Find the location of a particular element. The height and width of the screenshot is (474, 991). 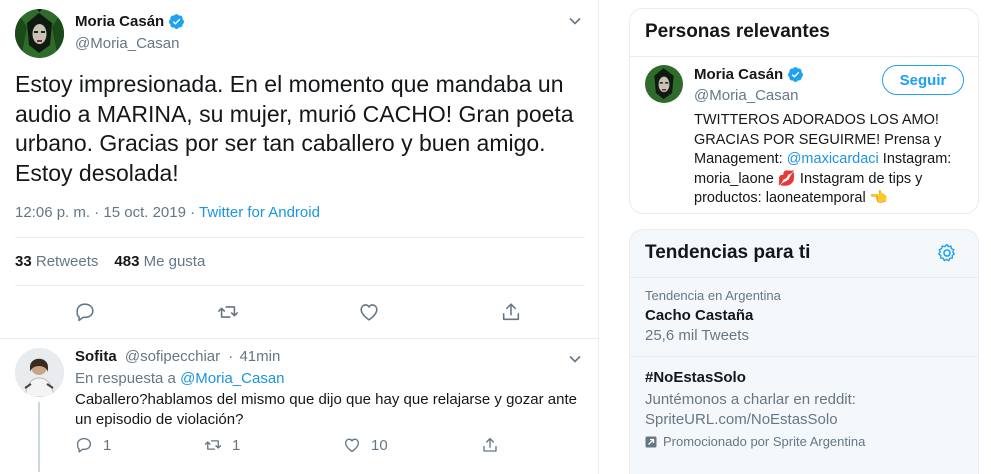

promoted-trend-name: #NoEstasSolo is located at coordinates (695, 377).